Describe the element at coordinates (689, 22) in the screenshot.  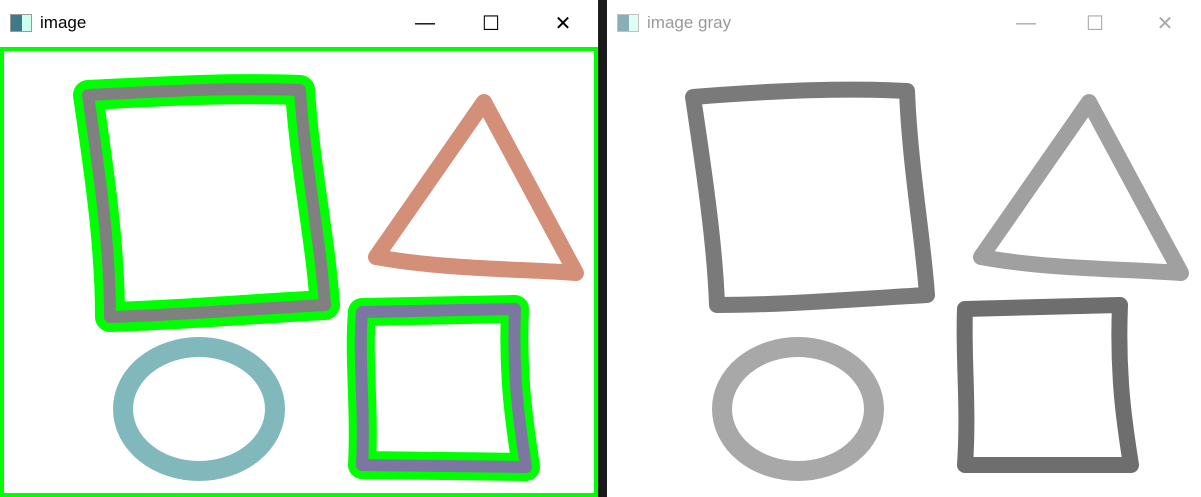
I see `window-title: image gray` at that location.